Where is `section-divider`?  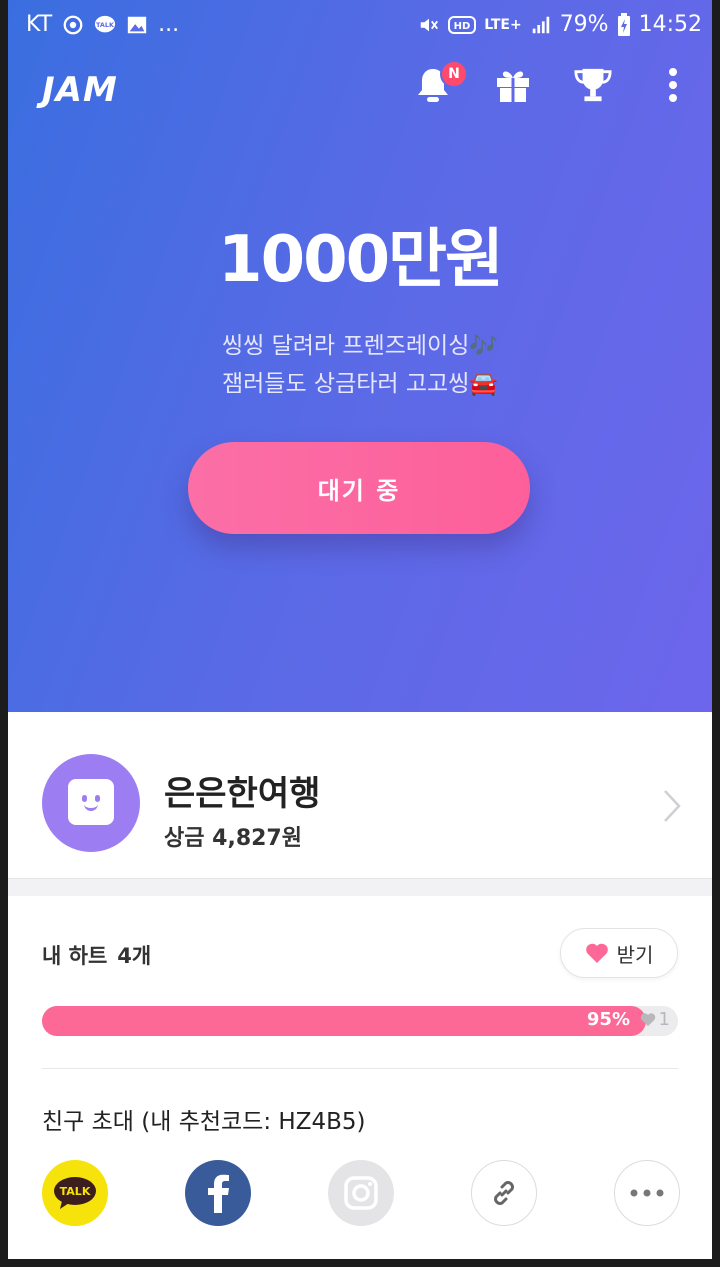
section-divider is located at coordinates (360, 887).